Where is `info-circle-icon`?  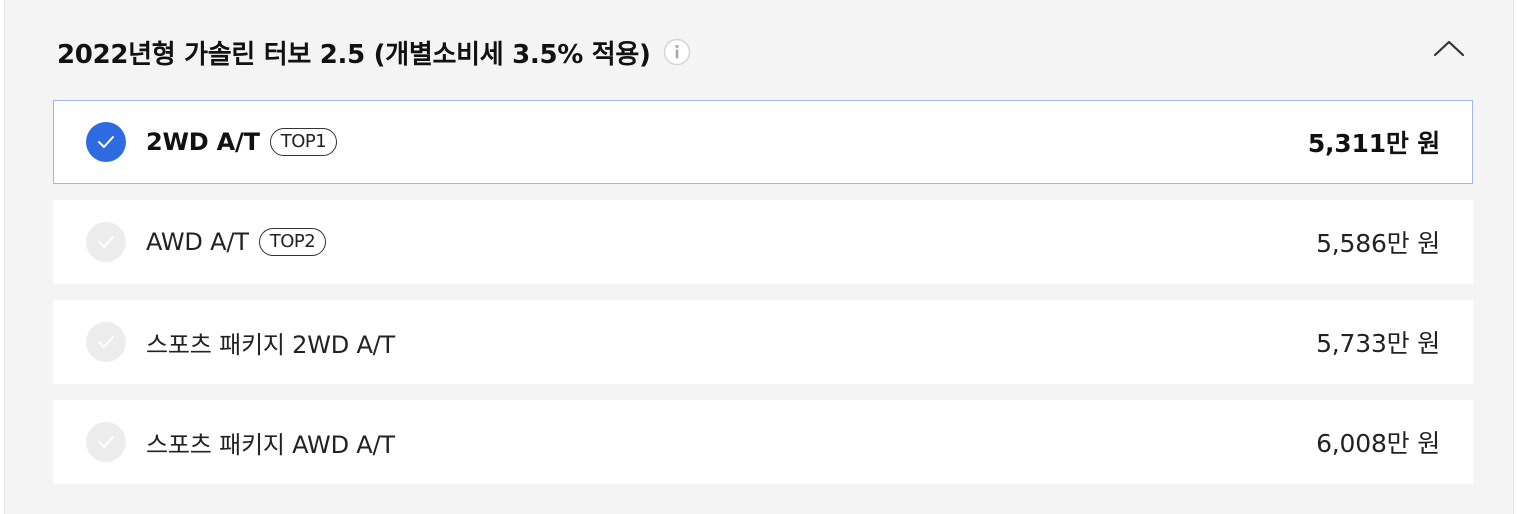 info-circle-icon is located at coordinates (677, 52).